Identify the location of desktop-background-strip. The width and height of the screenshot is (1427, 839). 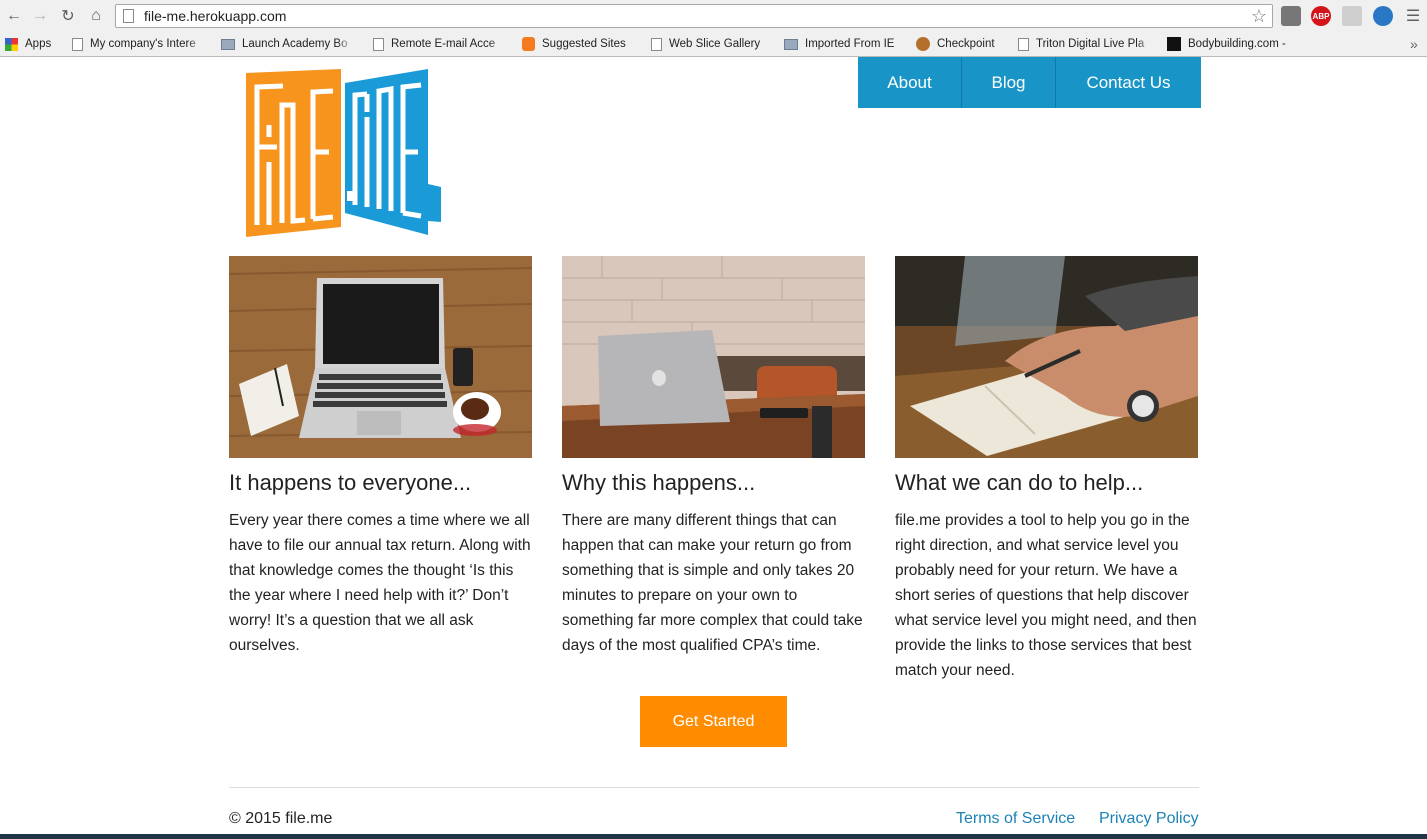
(713, 836).